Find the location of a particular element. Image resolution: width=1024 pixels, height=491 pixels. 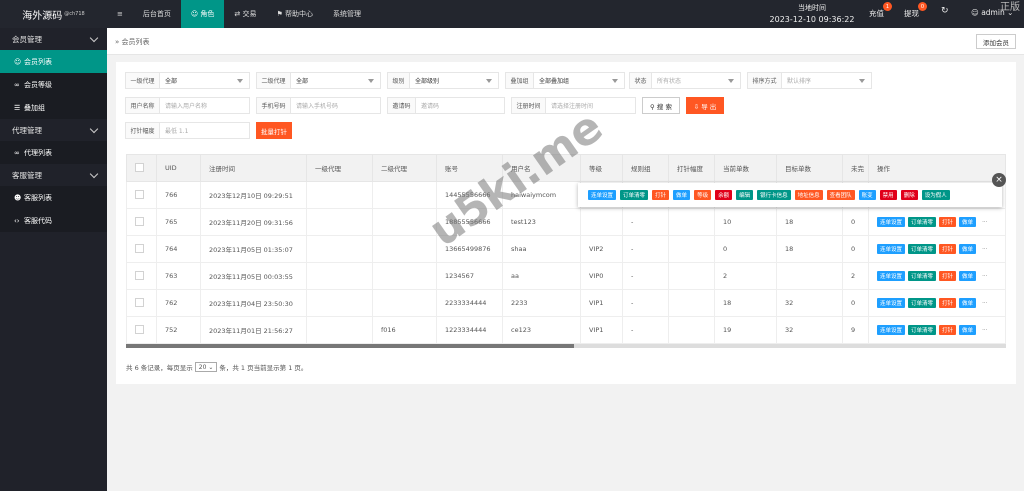

column-header: 操作 is located at coordinates (937, 168).